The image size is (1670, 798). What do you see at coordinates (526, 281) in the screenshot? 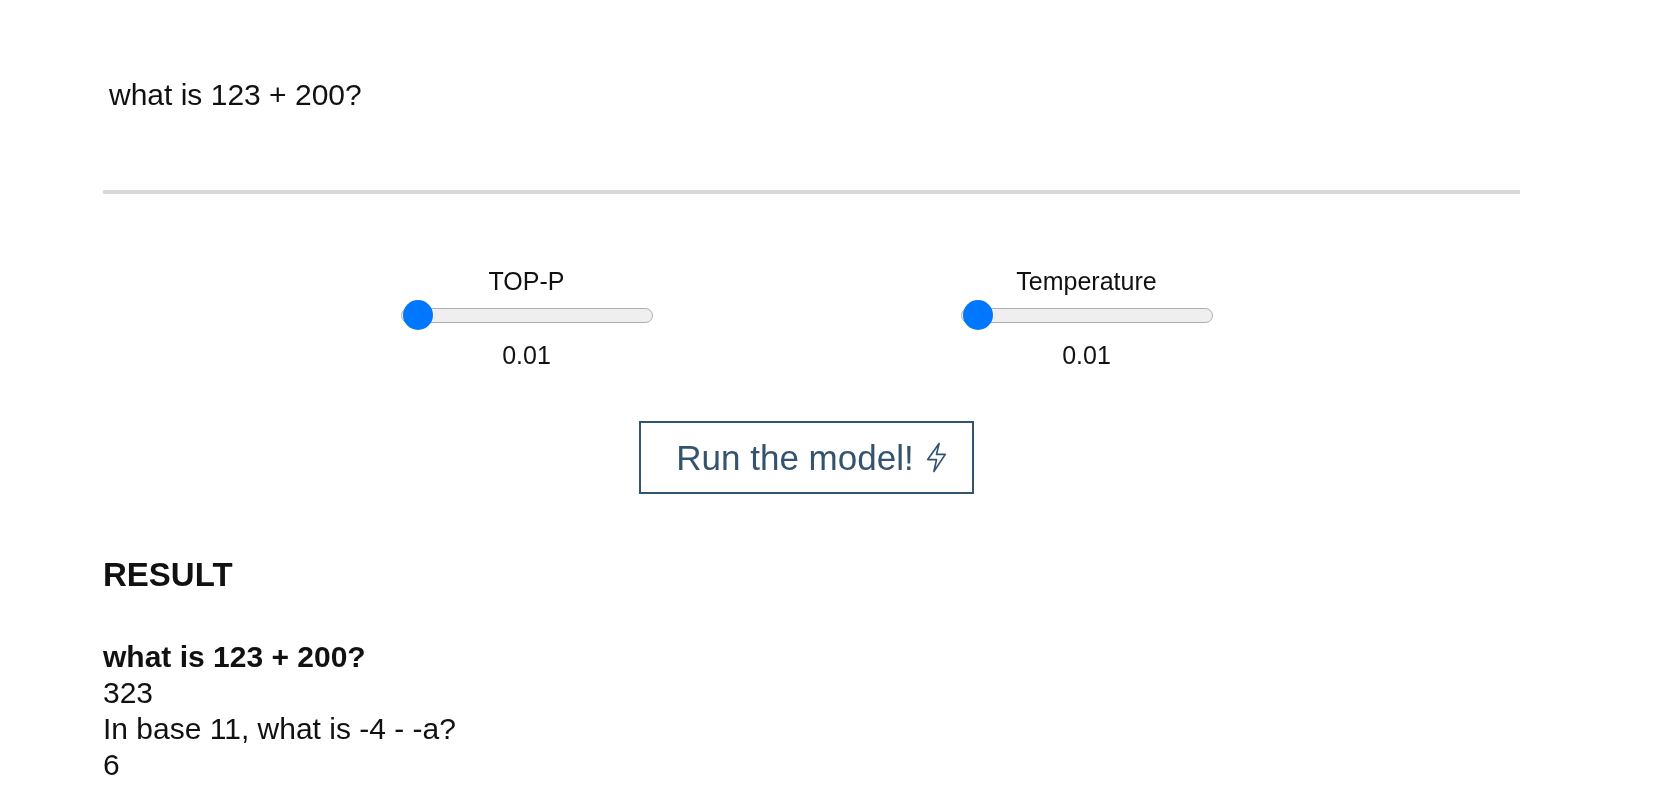
I see `slider-label: TOP-P` at bounding box center [526, 281].